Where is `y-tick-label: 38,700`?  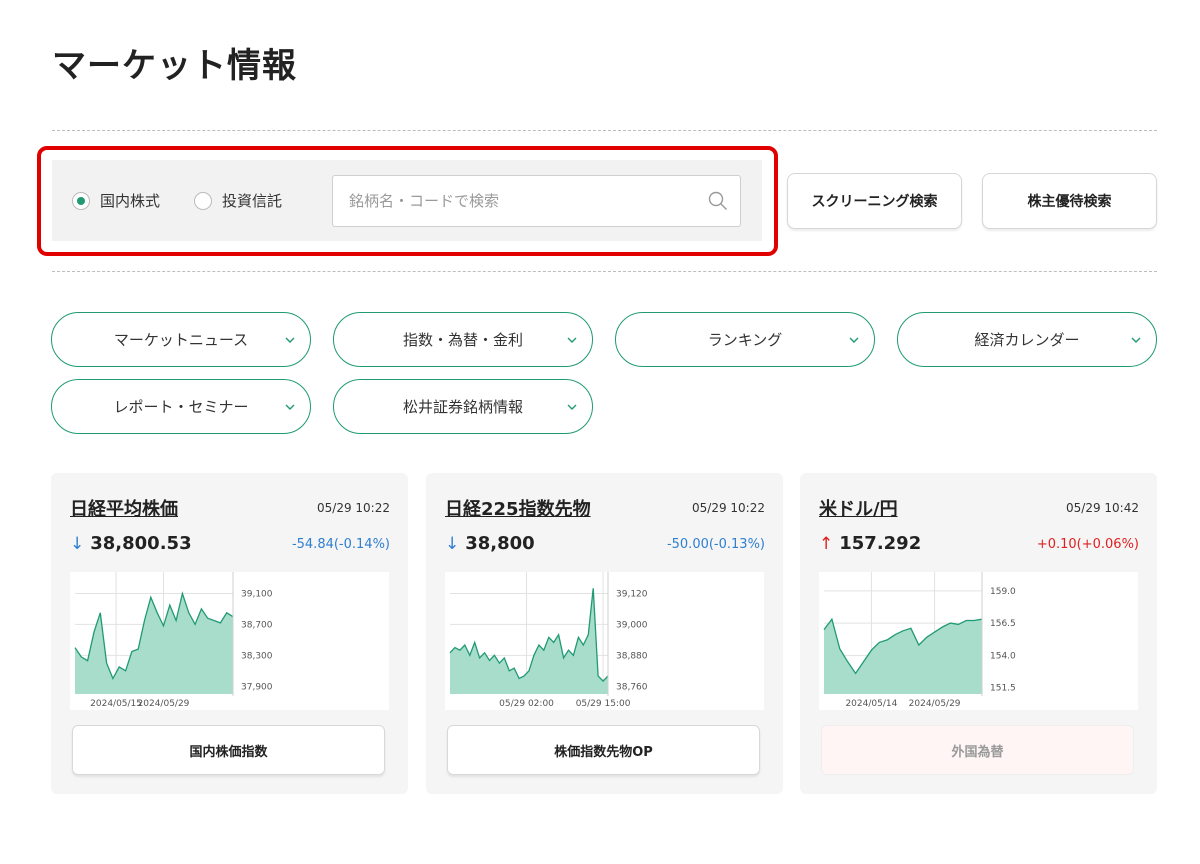 y-tick-label: 38,700 is located at coordinates (257, 625).